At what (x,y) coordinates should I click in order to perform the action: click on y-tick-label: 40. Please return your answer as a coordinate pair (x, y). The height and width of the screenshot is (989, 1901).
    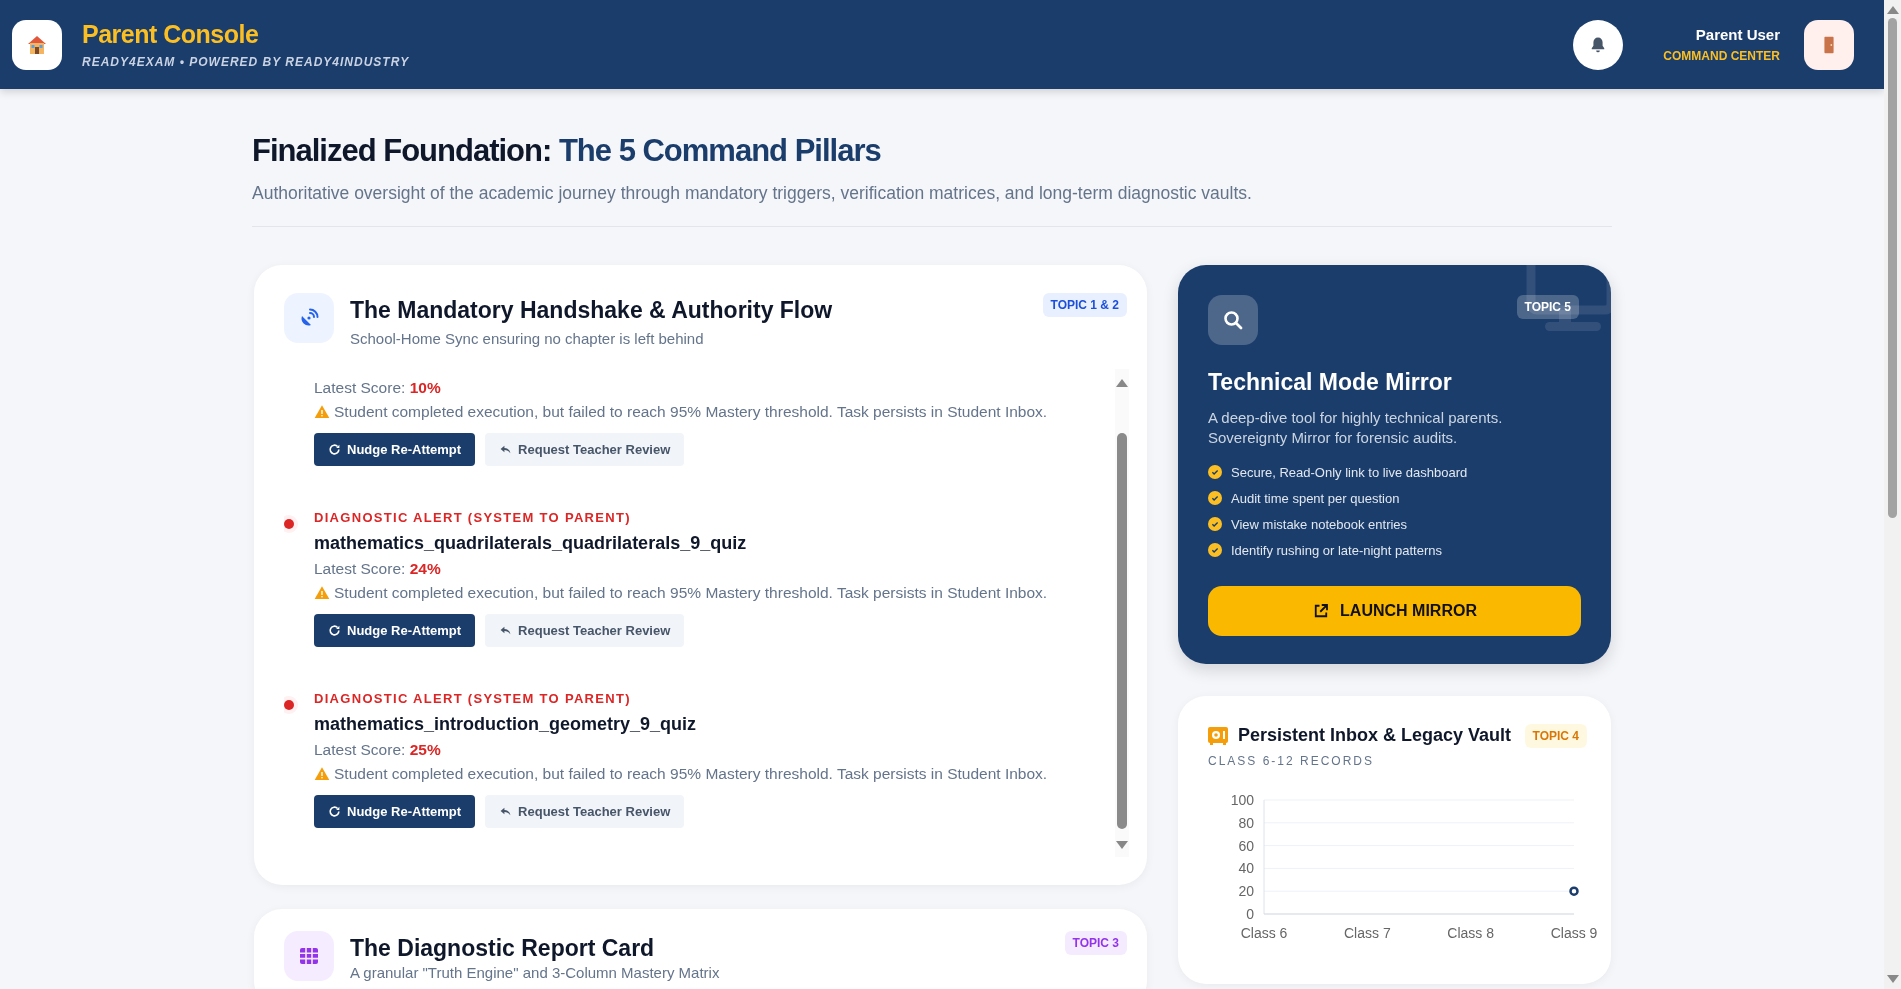
    Looking at the image, I should click on (1246, 867).